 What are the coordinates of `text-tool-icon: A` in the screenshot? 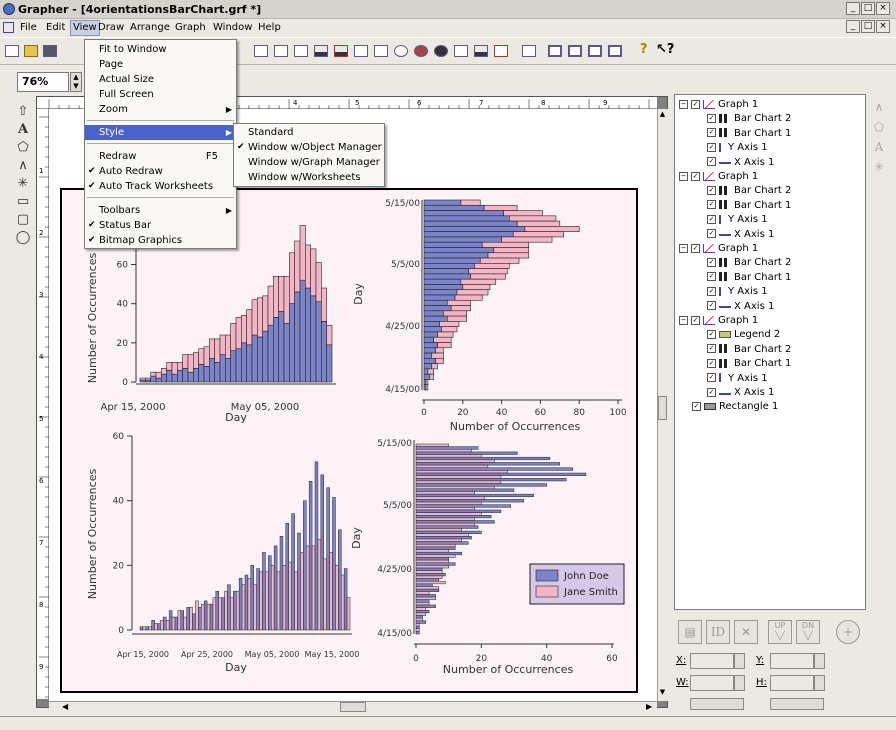 It's located at (23, 130).